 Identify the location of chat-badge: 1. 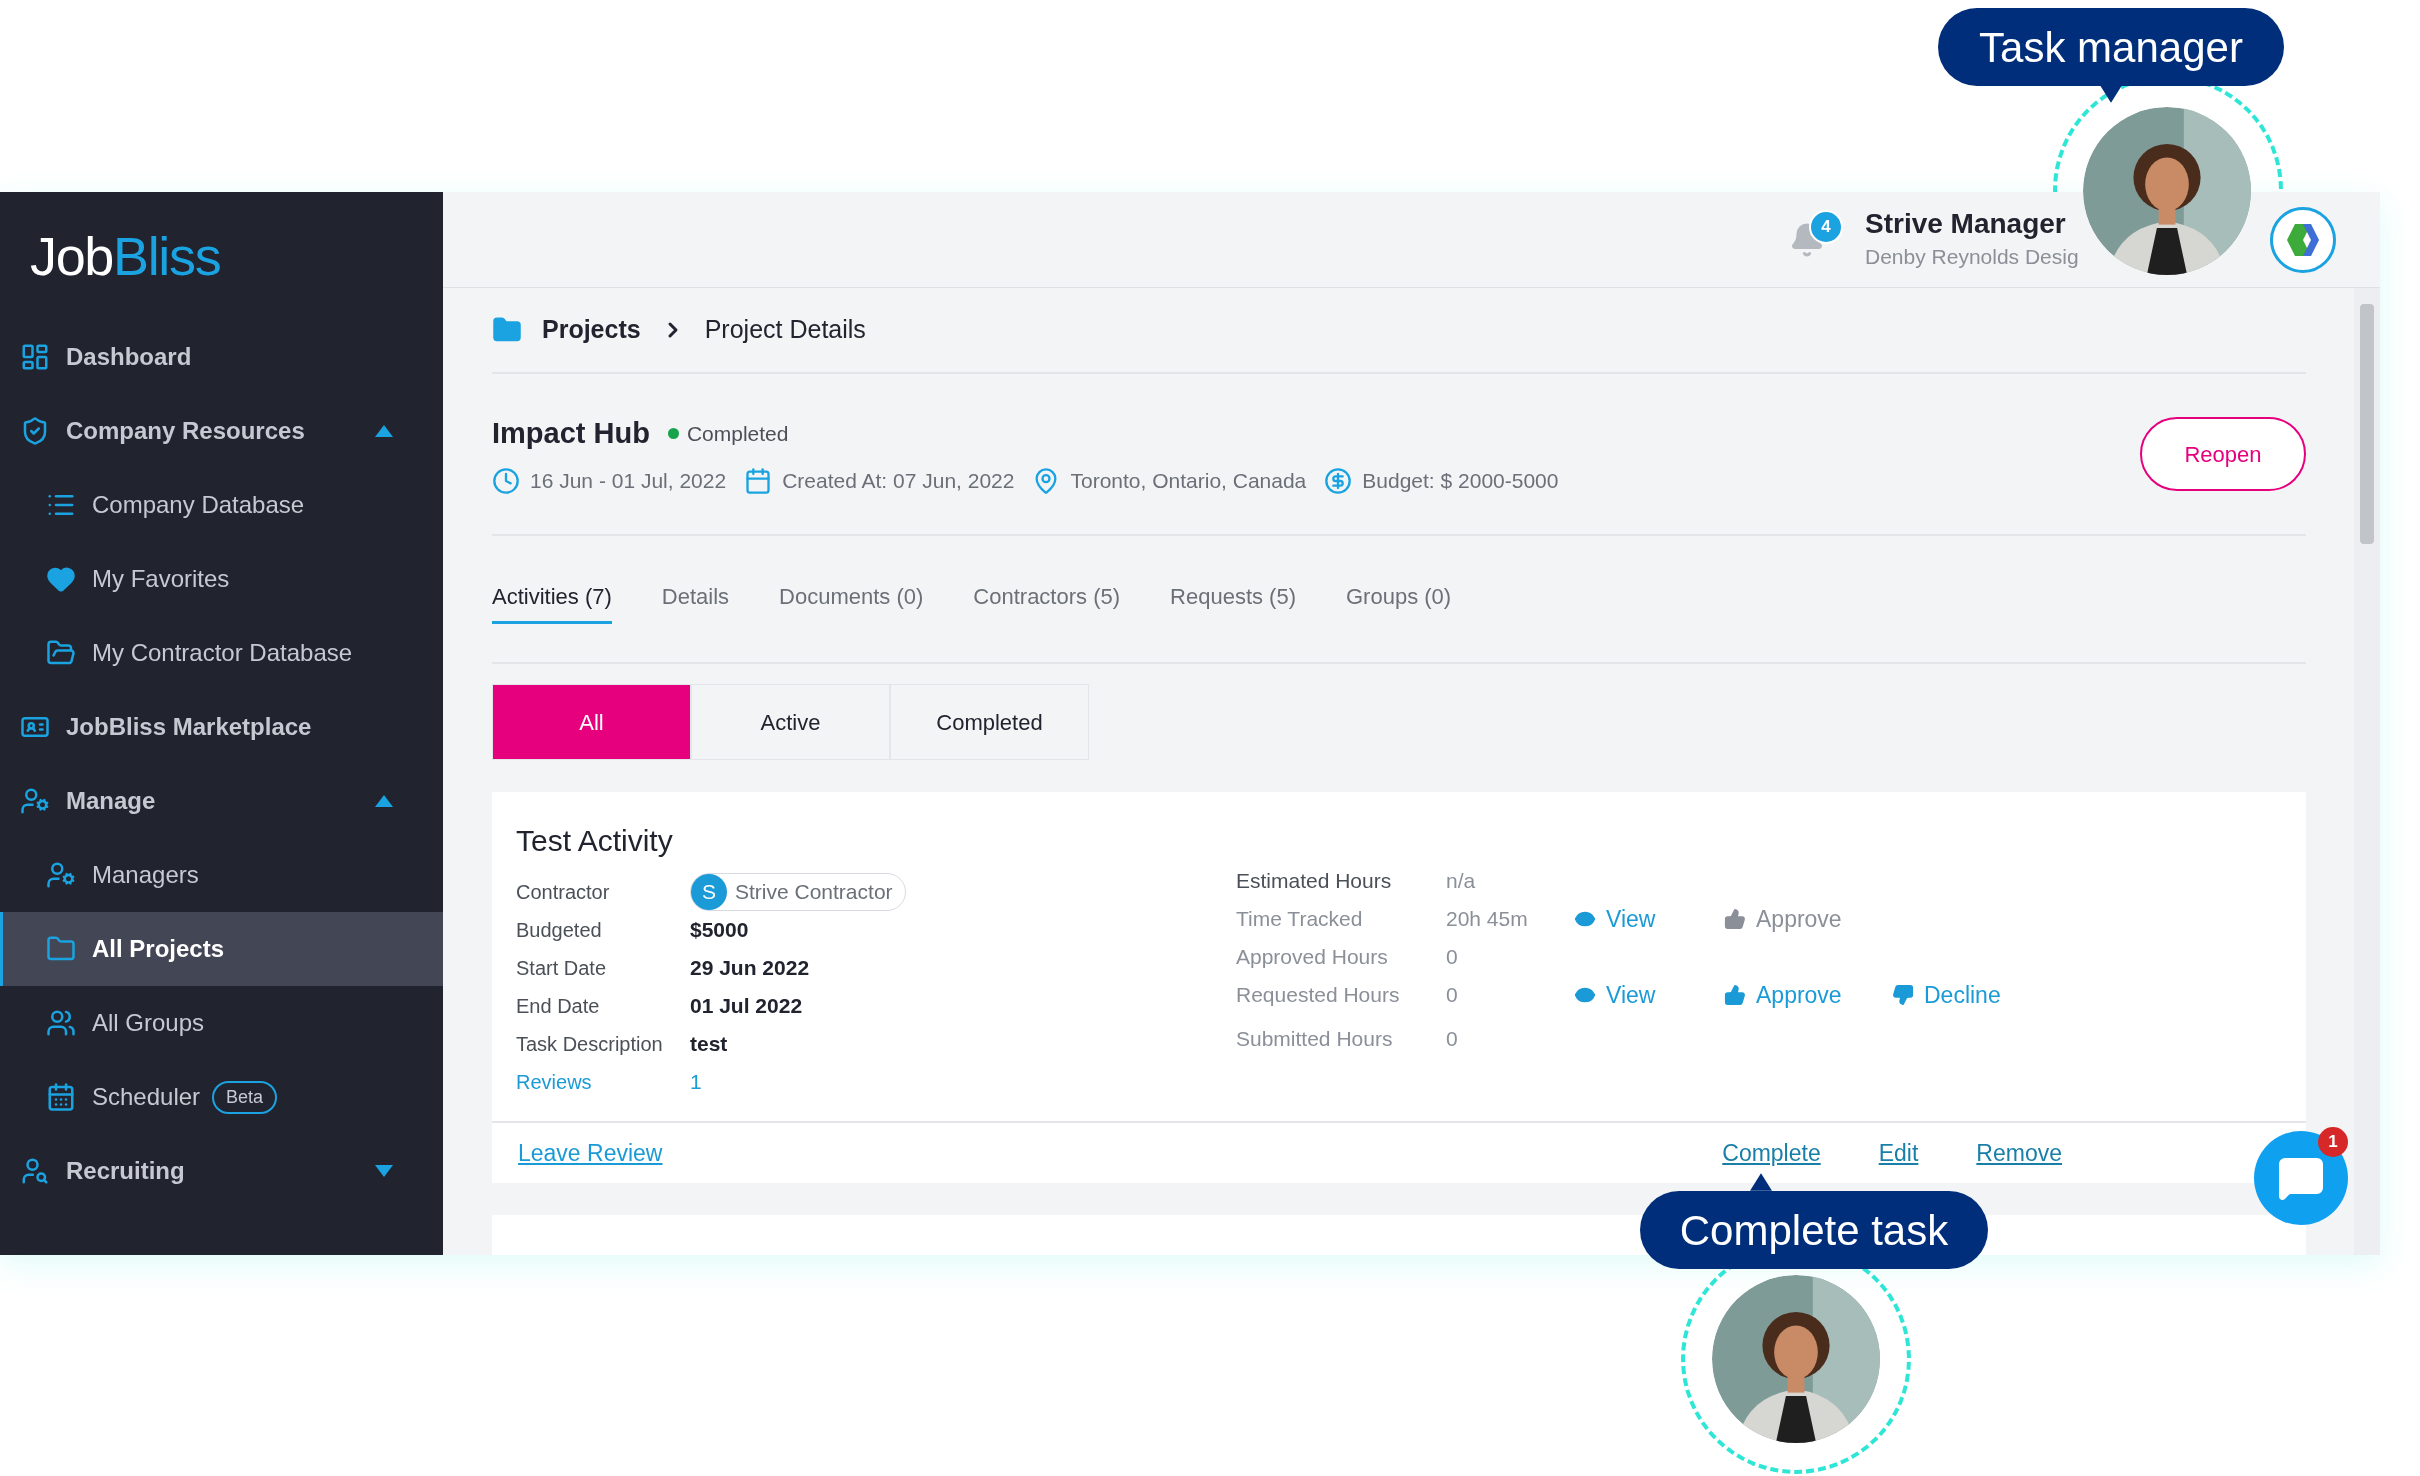
(2333, 1142).